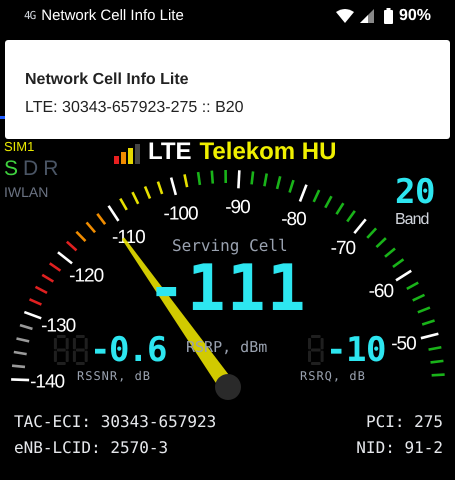 The height and width of the screenshot is (480, 455). I want to click on gauge-title: Serving Cell, so click(230, 246).